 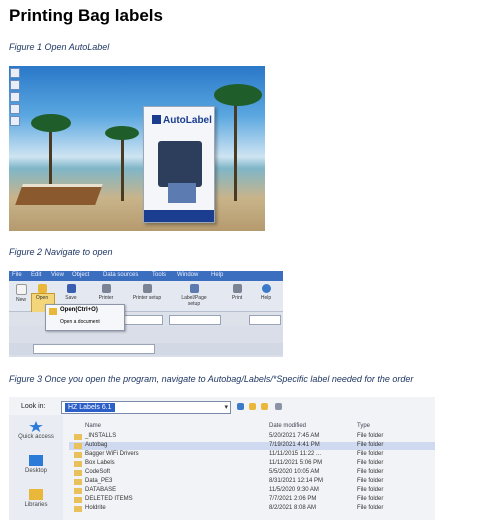 I want to click on page-navigation-bar, so click(x=146, y=349).